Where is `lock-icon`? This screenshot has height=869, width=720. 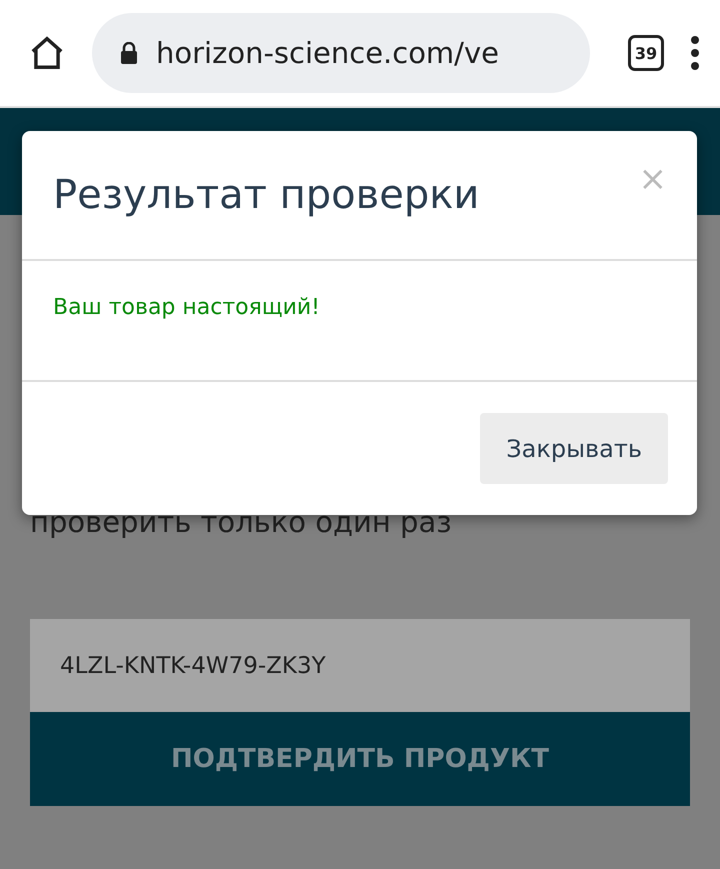
lock-icon is located at coordinates (129, 53).